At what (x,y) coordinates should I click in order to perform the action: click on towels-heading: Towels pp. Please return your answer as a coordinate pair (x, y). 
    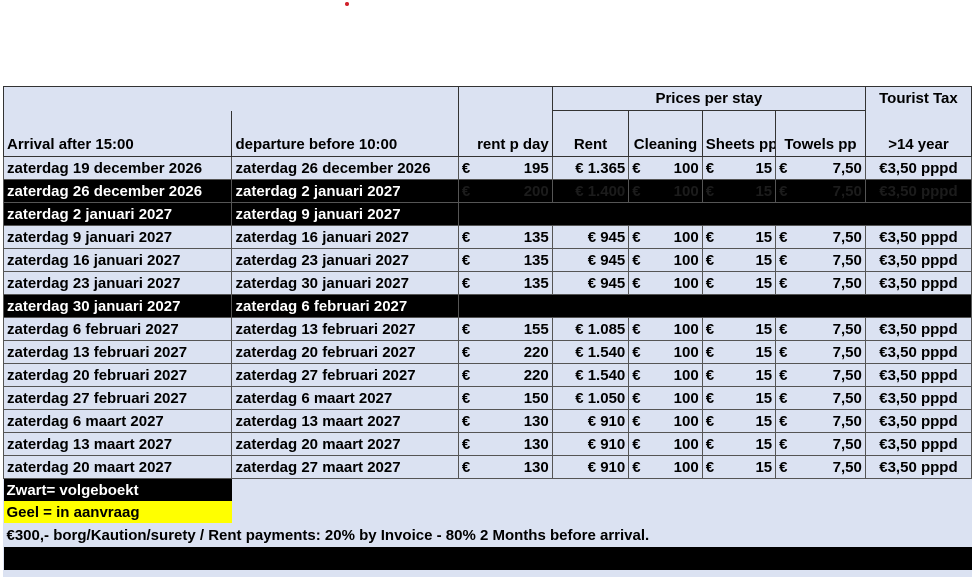
    Looking at the image, I should click on (820, 133).